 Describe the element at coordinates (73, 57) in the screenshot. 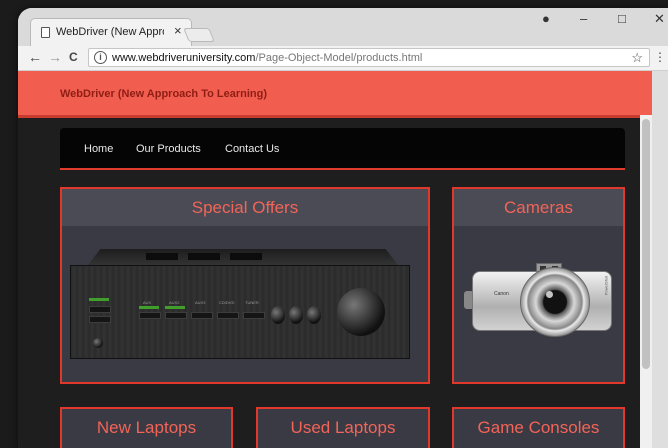

I see `reload-icon: C` at that location.